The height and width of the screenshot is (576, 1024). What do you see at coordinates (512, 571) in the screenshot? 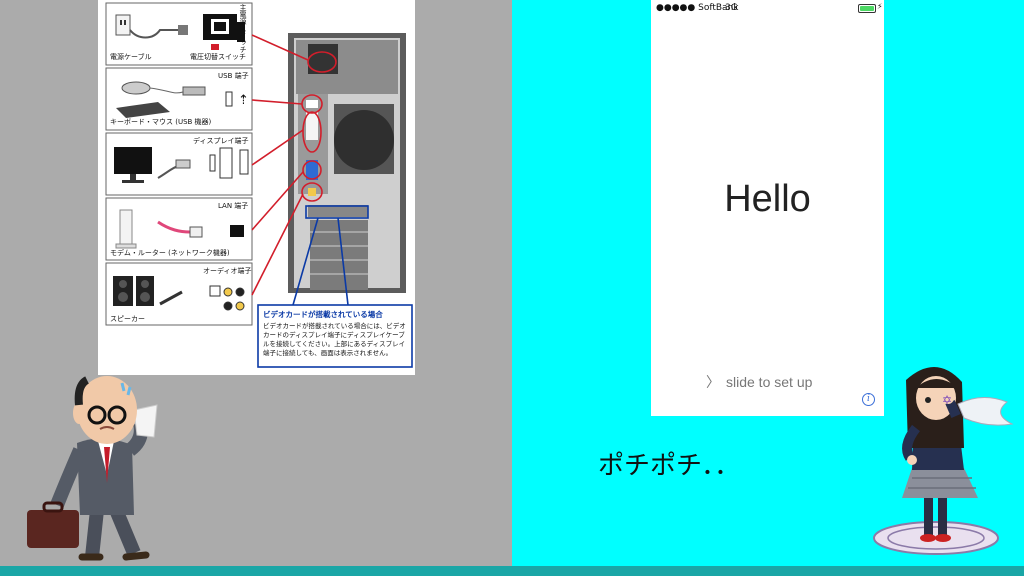
I see `bottom-bar` at bounding box center [512, 571].